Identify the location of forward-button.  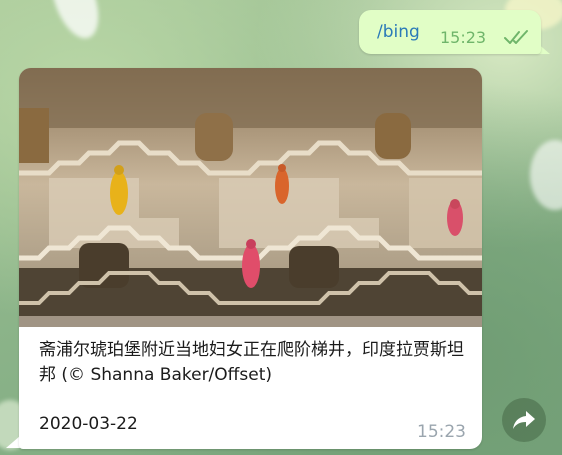
(524, 420).